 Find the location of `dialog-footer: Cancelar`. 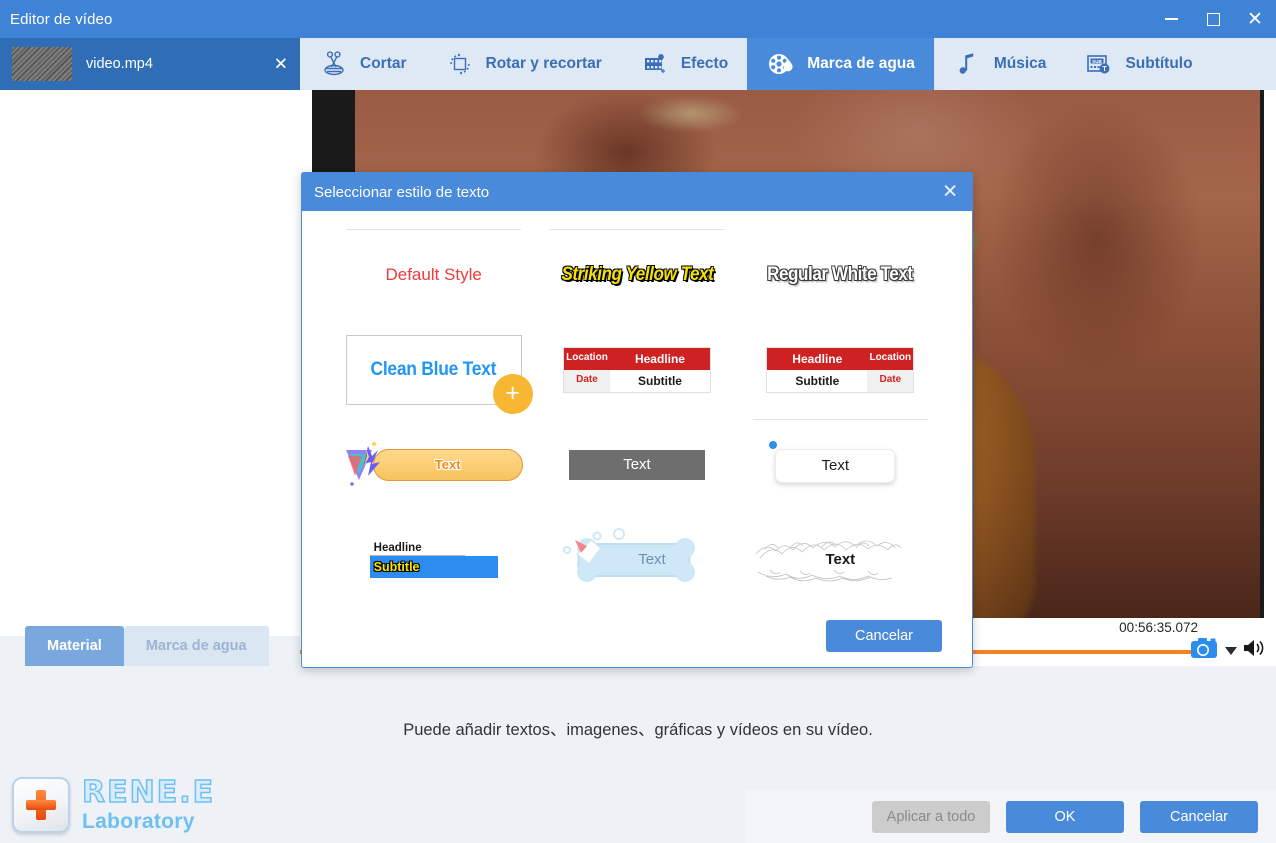

dialog-footer: Cancelar is located at coordinates (637, 636).